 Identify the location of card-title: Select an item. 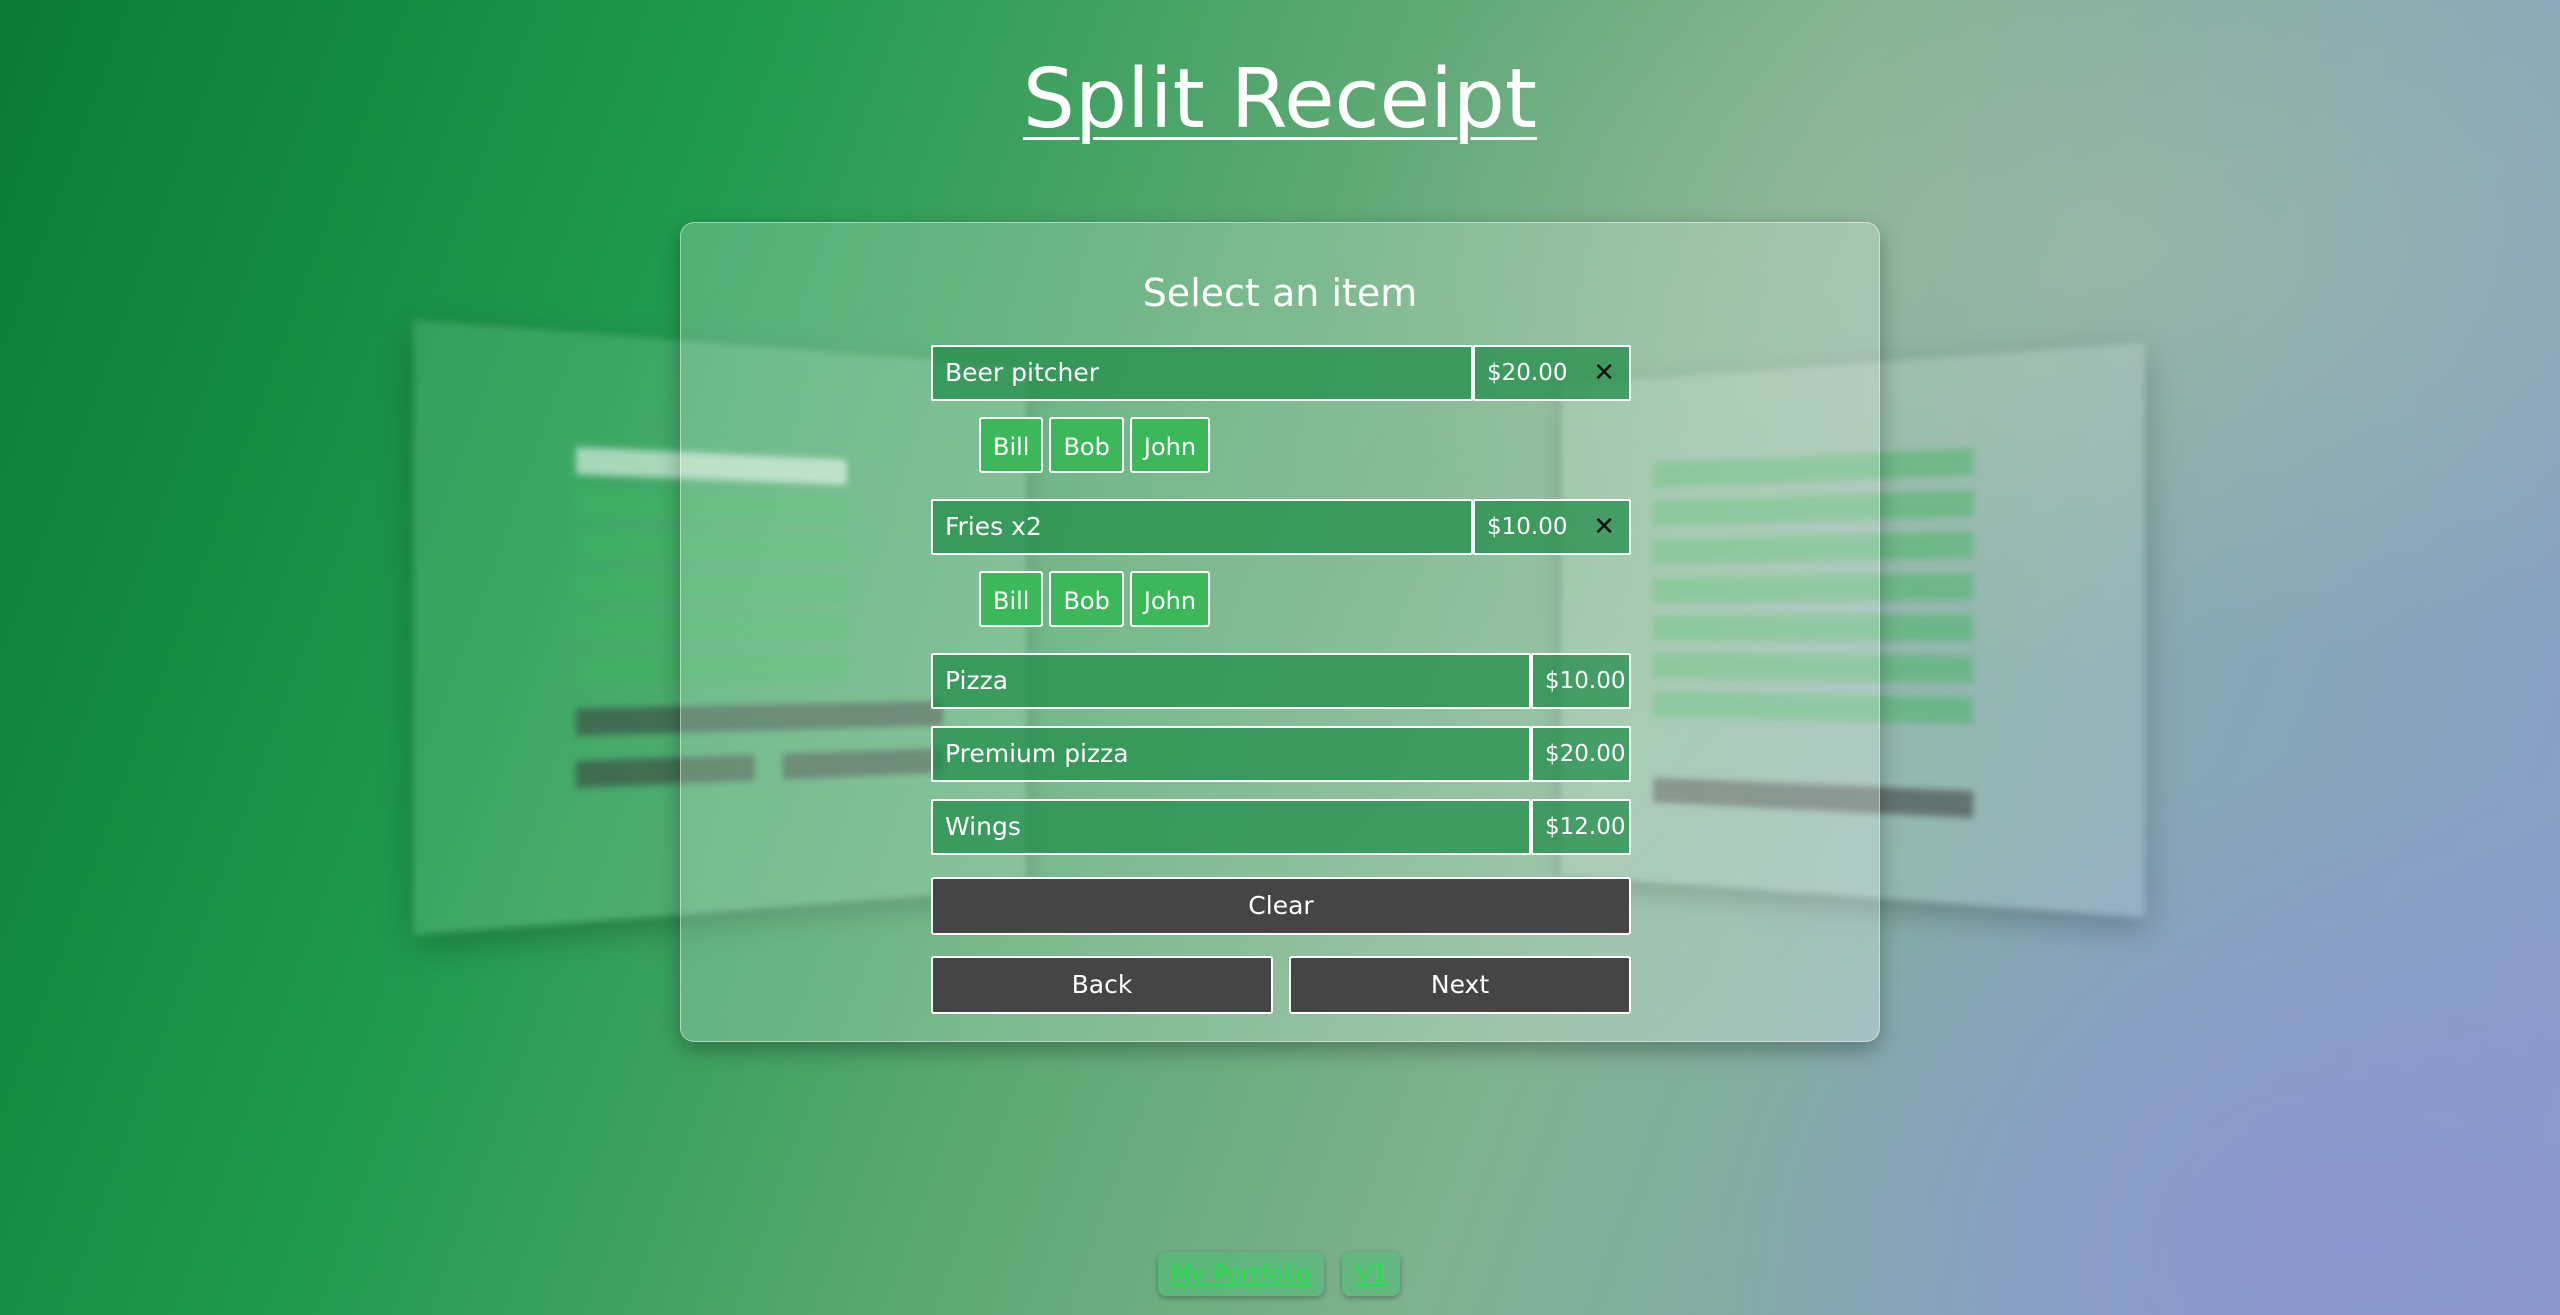
(1280, 293).